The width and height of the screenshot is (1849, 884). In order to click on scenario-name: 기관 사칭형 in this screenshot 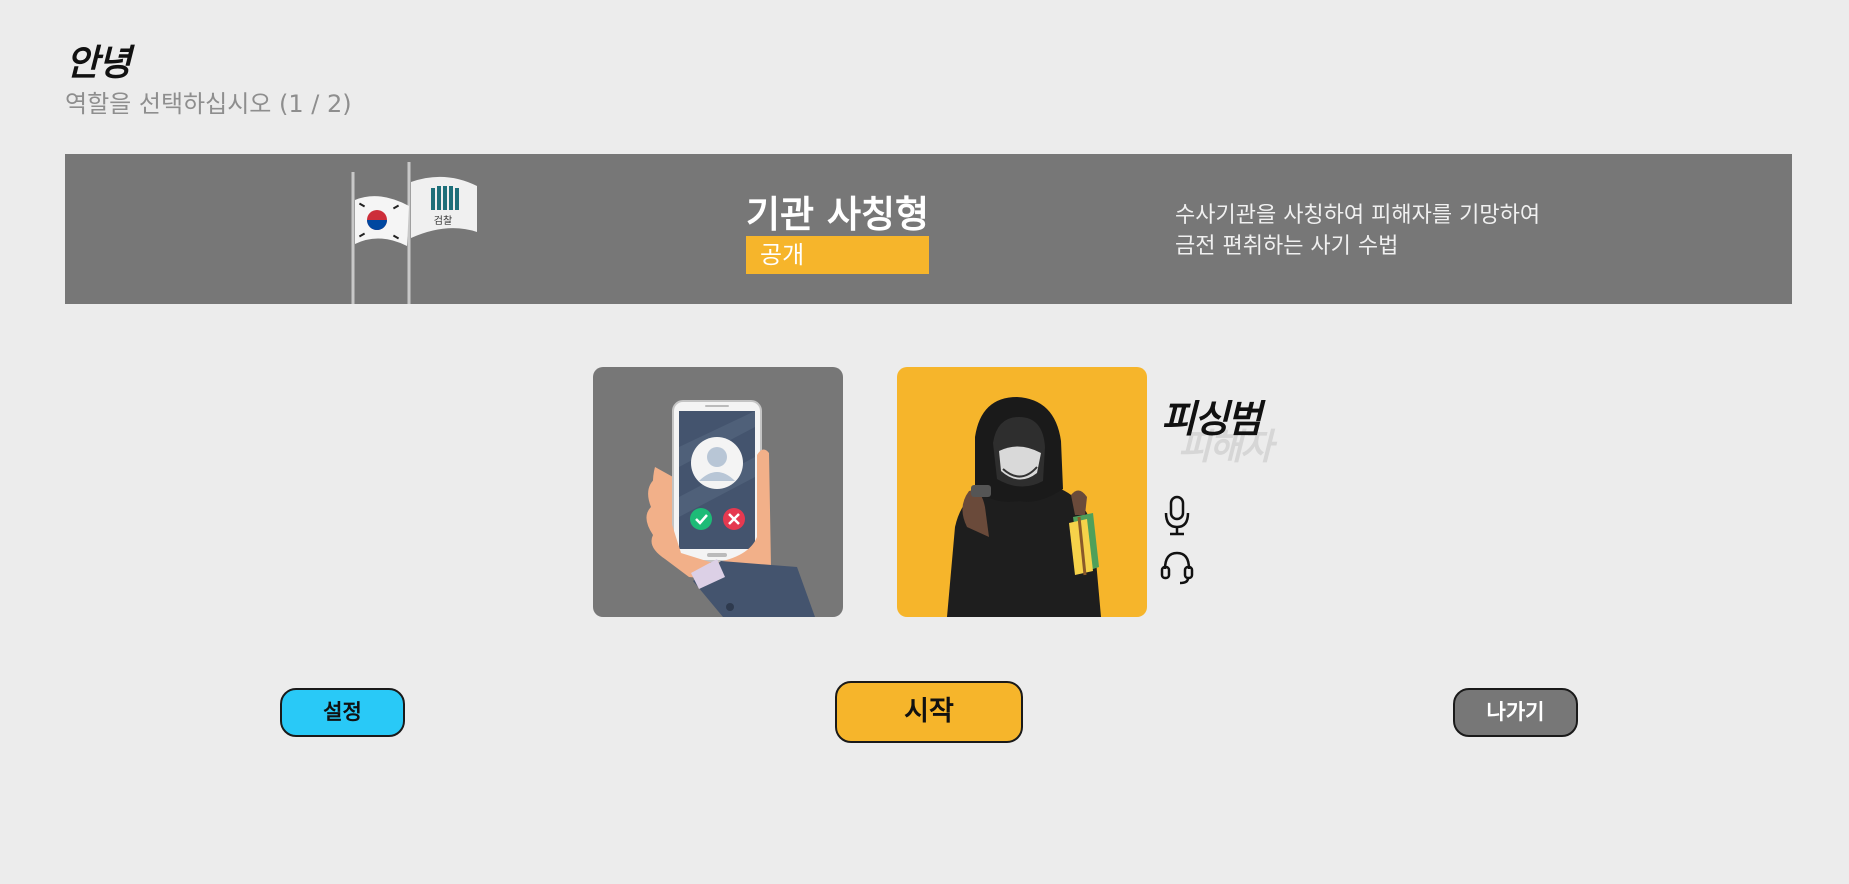, I will do `click(838, 214)`.